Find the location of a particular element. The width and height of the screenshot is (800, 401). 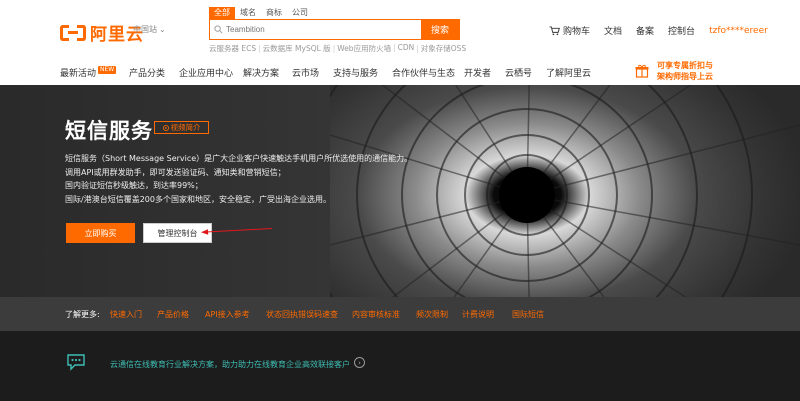

search-tab-domain: 域名 is located at coordinates (248, 13).